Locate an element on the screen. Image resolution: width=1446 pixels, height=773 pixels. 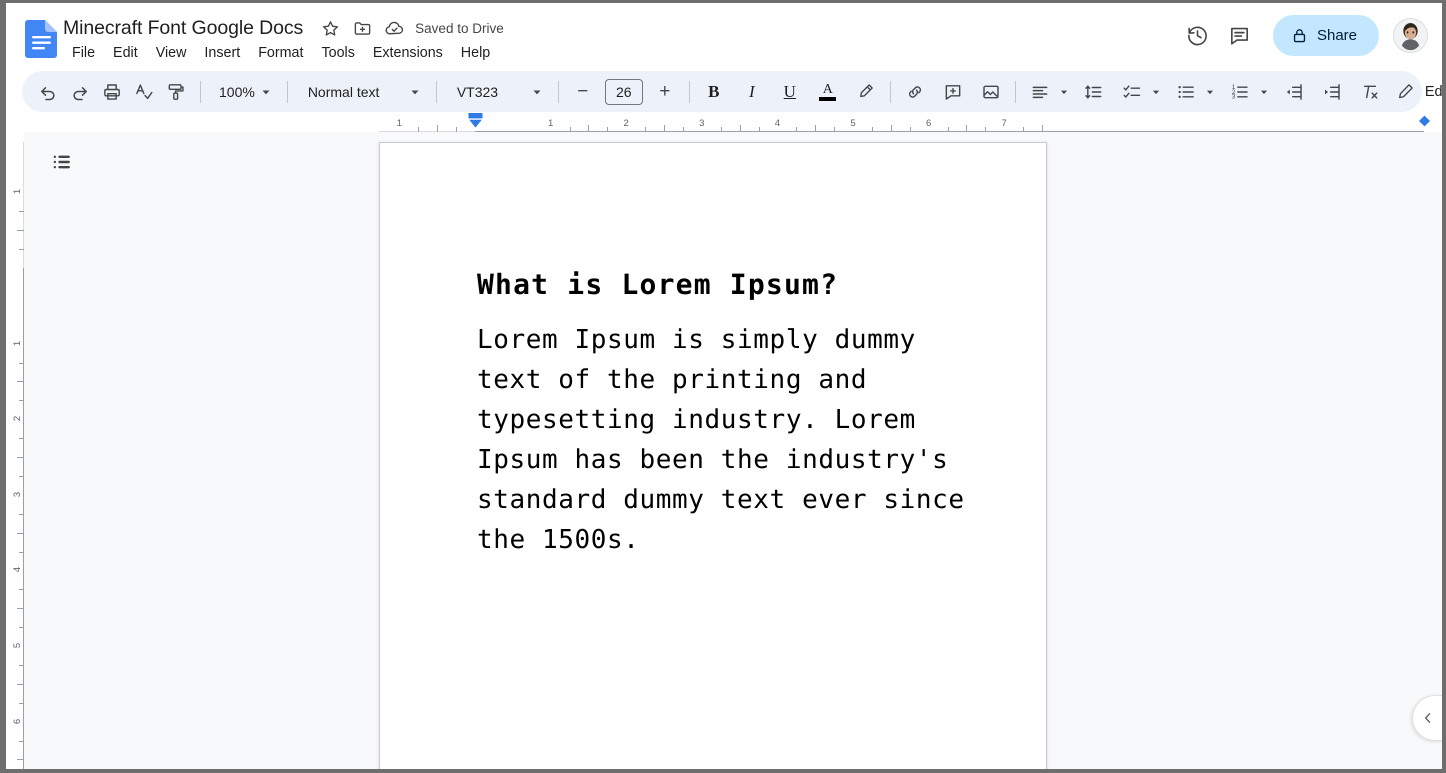
line-spacing-button is located at coordinates (1094, 92).